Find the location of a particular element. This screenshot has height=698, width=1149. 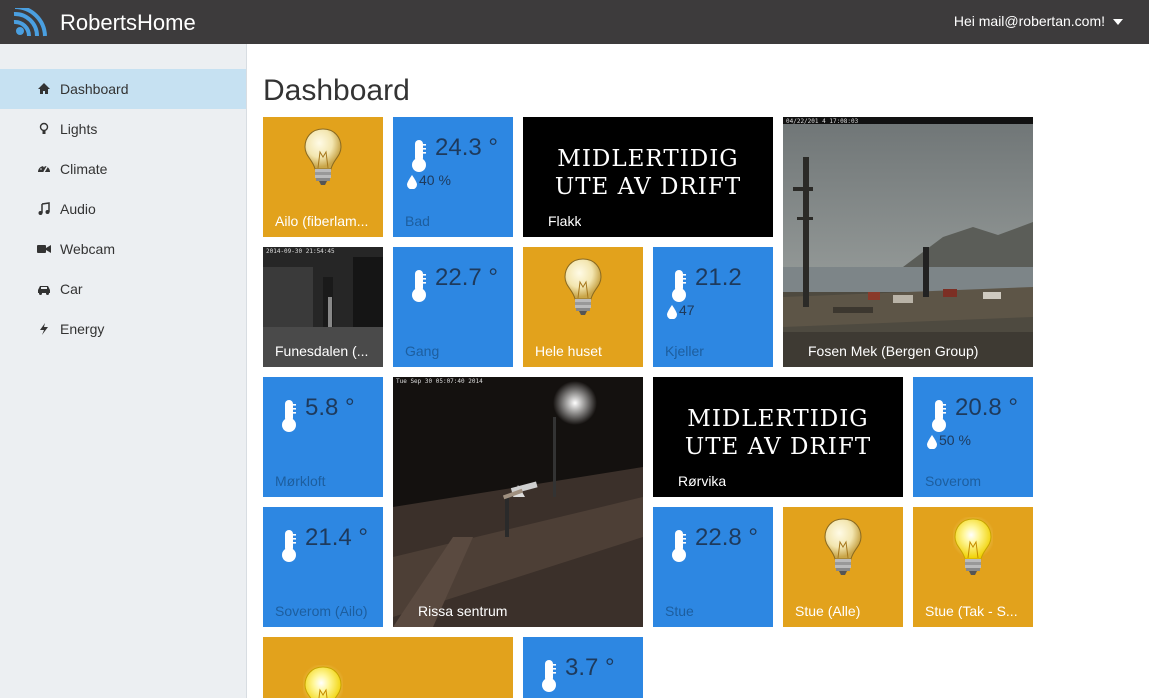

tile-sensor-kjeller: 21.2 47 Kjeller is located at coordinates (713, 307).